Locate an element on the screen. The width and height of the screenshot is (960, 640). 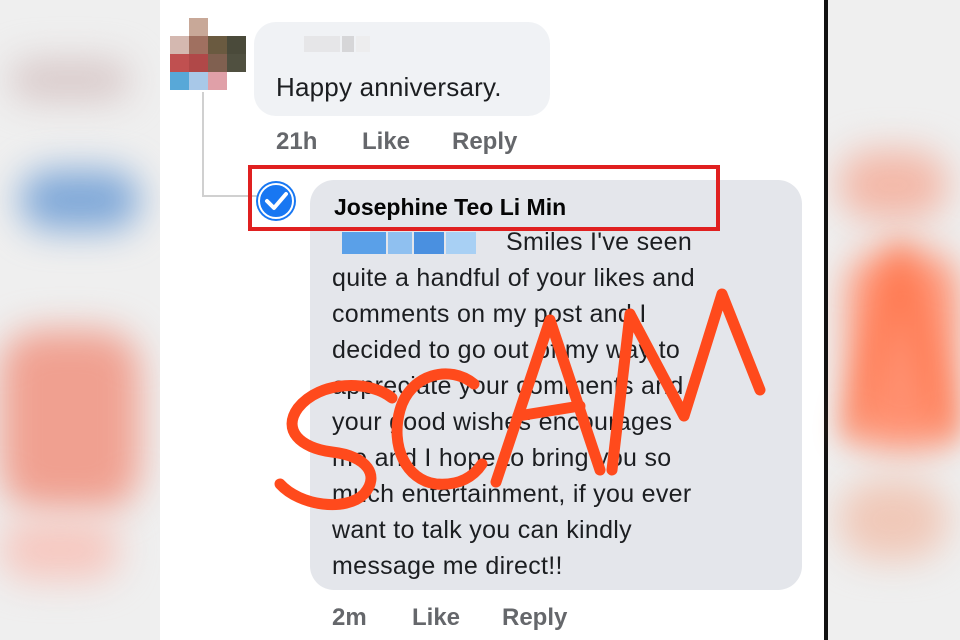
comment-actions: 21h Like Reply is located at coordinates (426, 143).